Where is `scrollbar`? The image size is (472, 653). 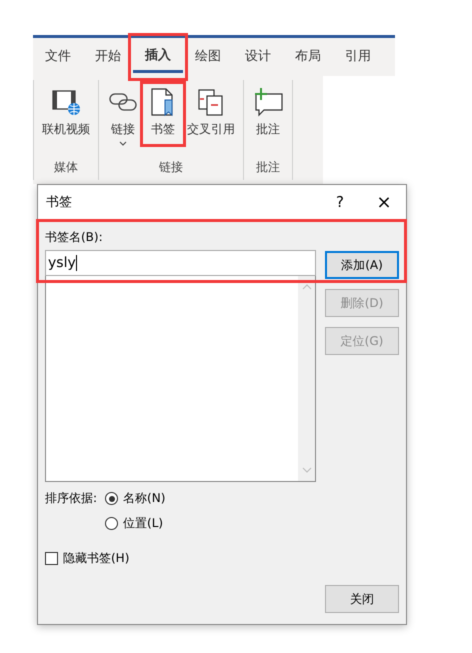 scrollbar is located at coordinates (306, 378).